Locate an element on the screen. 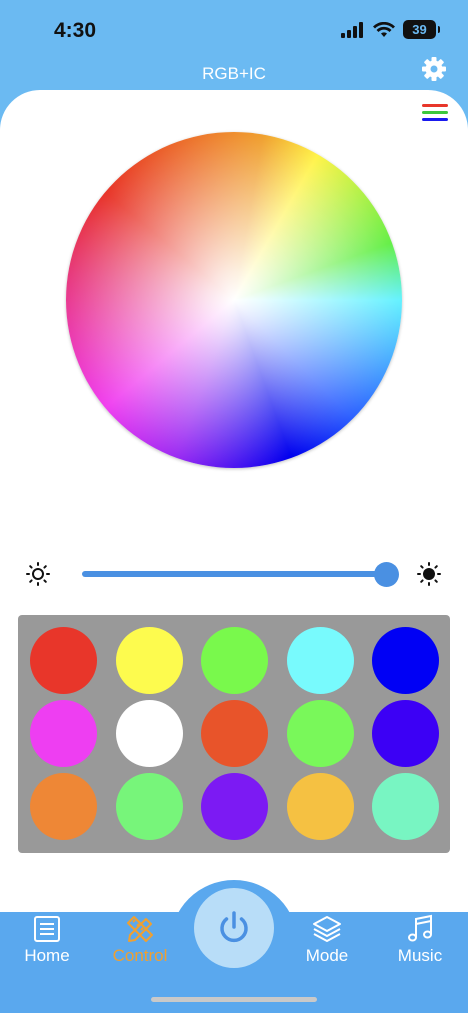  status-bar: 4:30 39 is located at coordinates (234, 30).